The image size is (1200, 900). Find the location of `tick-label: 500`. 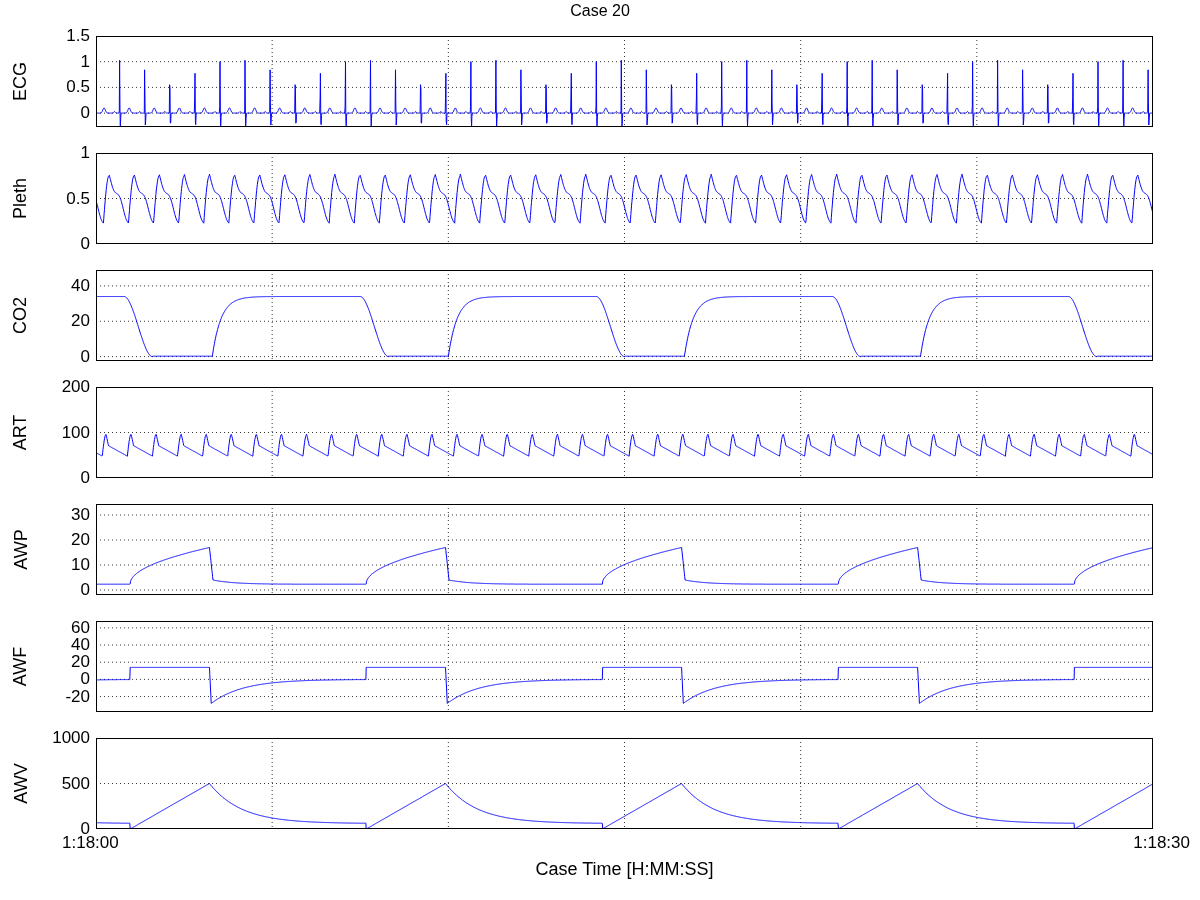

tick-label: 500 is located at coordinates (75, 783).